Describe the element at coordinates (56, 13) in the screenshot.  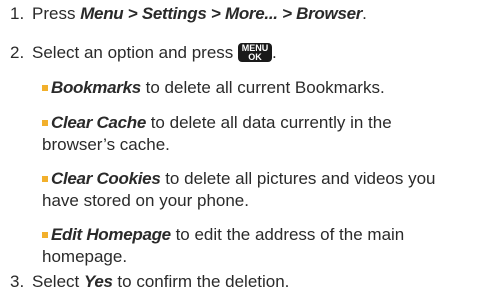
I see `step-text: Press` at that location.